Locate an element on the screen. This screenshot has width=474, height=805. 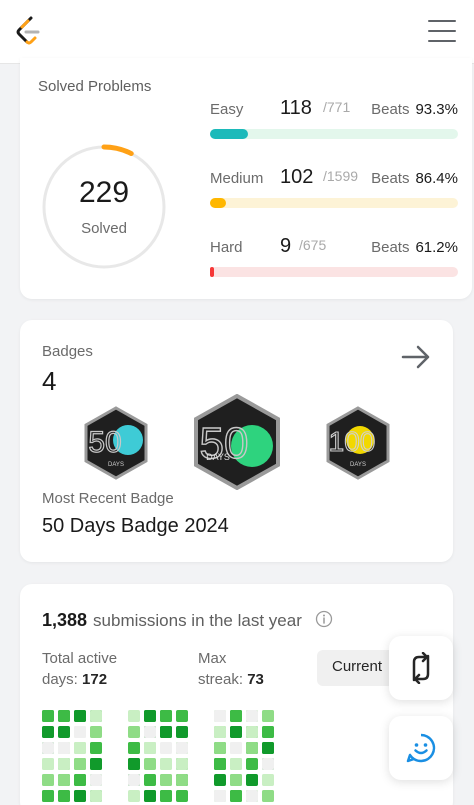
hamburger-menu-icon is located at coordinates (442, 32).